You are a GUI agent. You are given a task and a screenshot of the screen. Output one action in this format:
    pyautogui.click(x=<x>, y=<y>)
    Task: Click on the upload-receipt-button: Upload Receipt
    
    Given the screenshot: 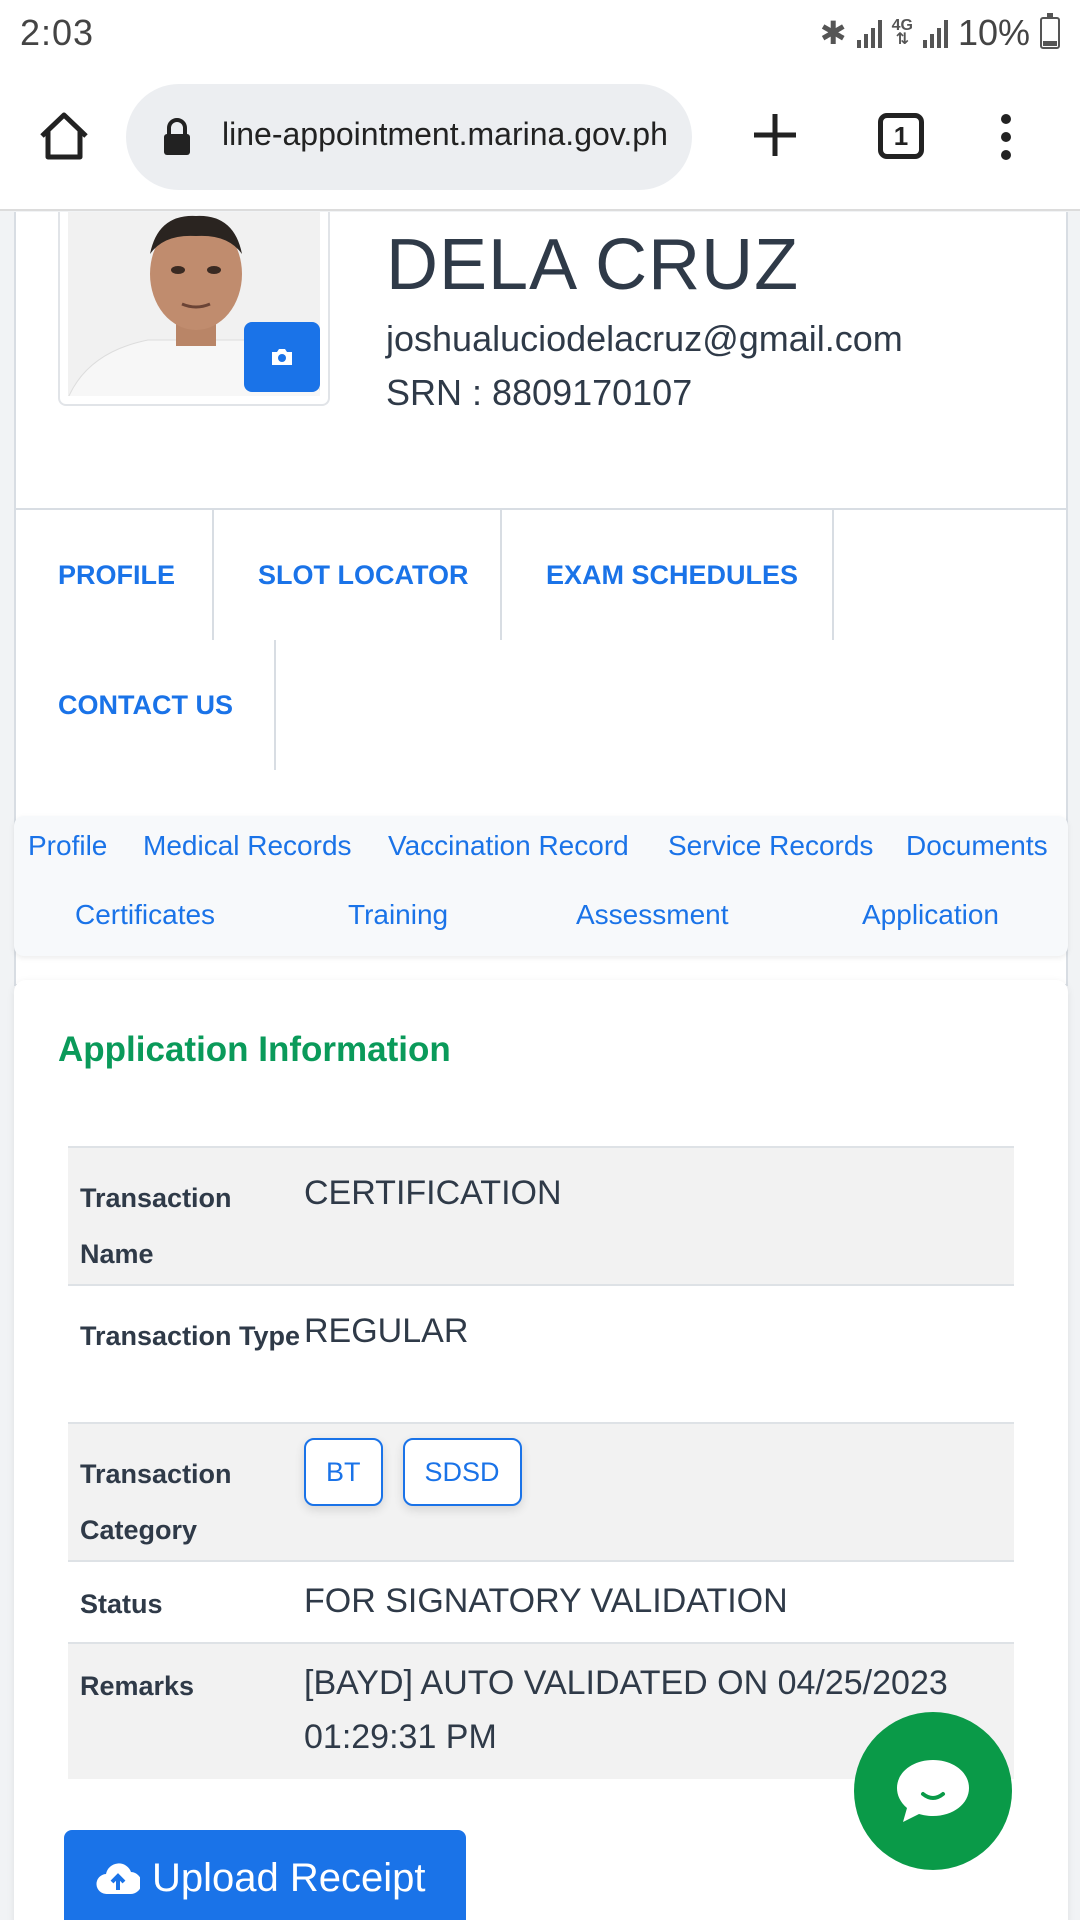 What is the action you would take?
    pyautogui.click(x=265, y=1875)
    